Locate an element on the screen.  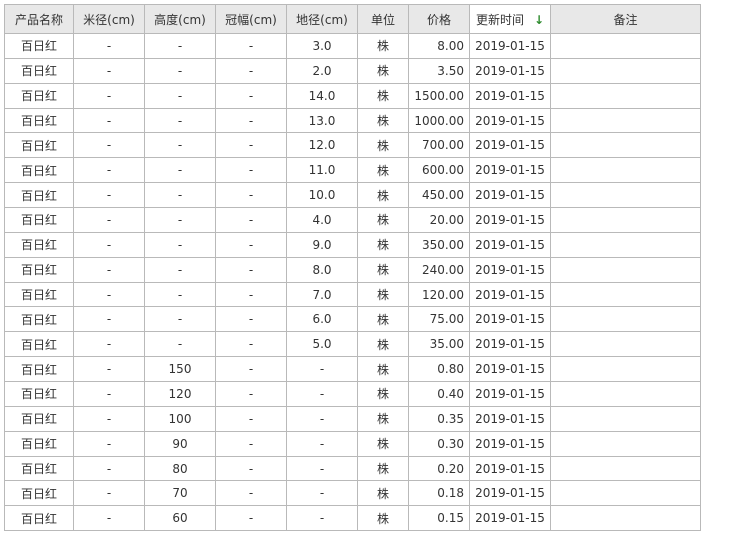
table-row: 百日红 -60- - 株 0.15 2019-01-15 is located at coordinates (352, 518).